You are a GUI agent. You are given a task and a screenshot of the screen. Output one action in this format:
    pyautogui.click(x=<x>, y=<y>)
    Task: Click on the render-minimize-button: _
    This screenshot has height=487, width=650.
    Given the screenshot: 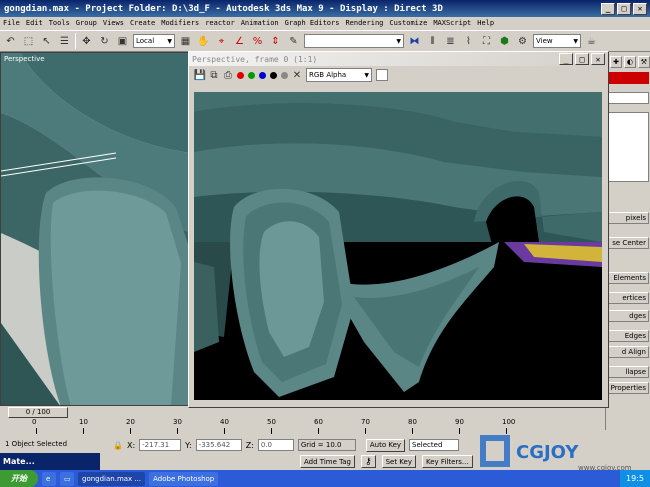 What is the action you would take?
    pyautogui.click(x=566, y=59)
    